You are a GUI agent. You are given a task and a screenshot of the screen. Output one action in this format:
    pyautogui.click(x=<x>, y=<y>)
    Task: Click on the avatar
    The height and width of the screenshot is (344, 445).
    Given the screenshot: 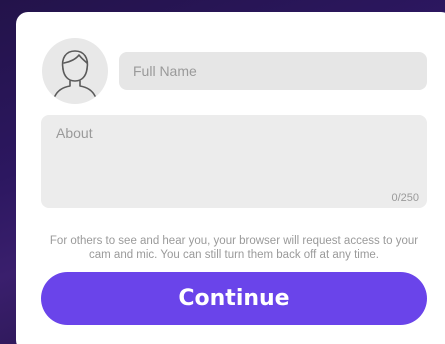 What is the action you would take?
    pyautogui.click(x=75, y=71)
    